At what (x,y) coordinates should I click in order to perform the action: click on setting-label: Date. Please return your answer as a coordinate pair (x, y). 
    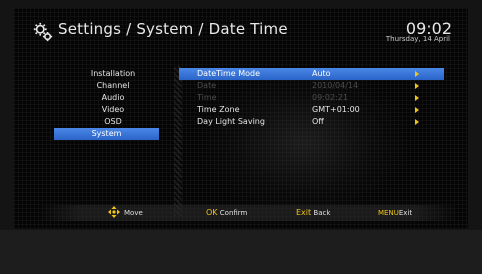
    Looking at the image, I should click on (207, 85).